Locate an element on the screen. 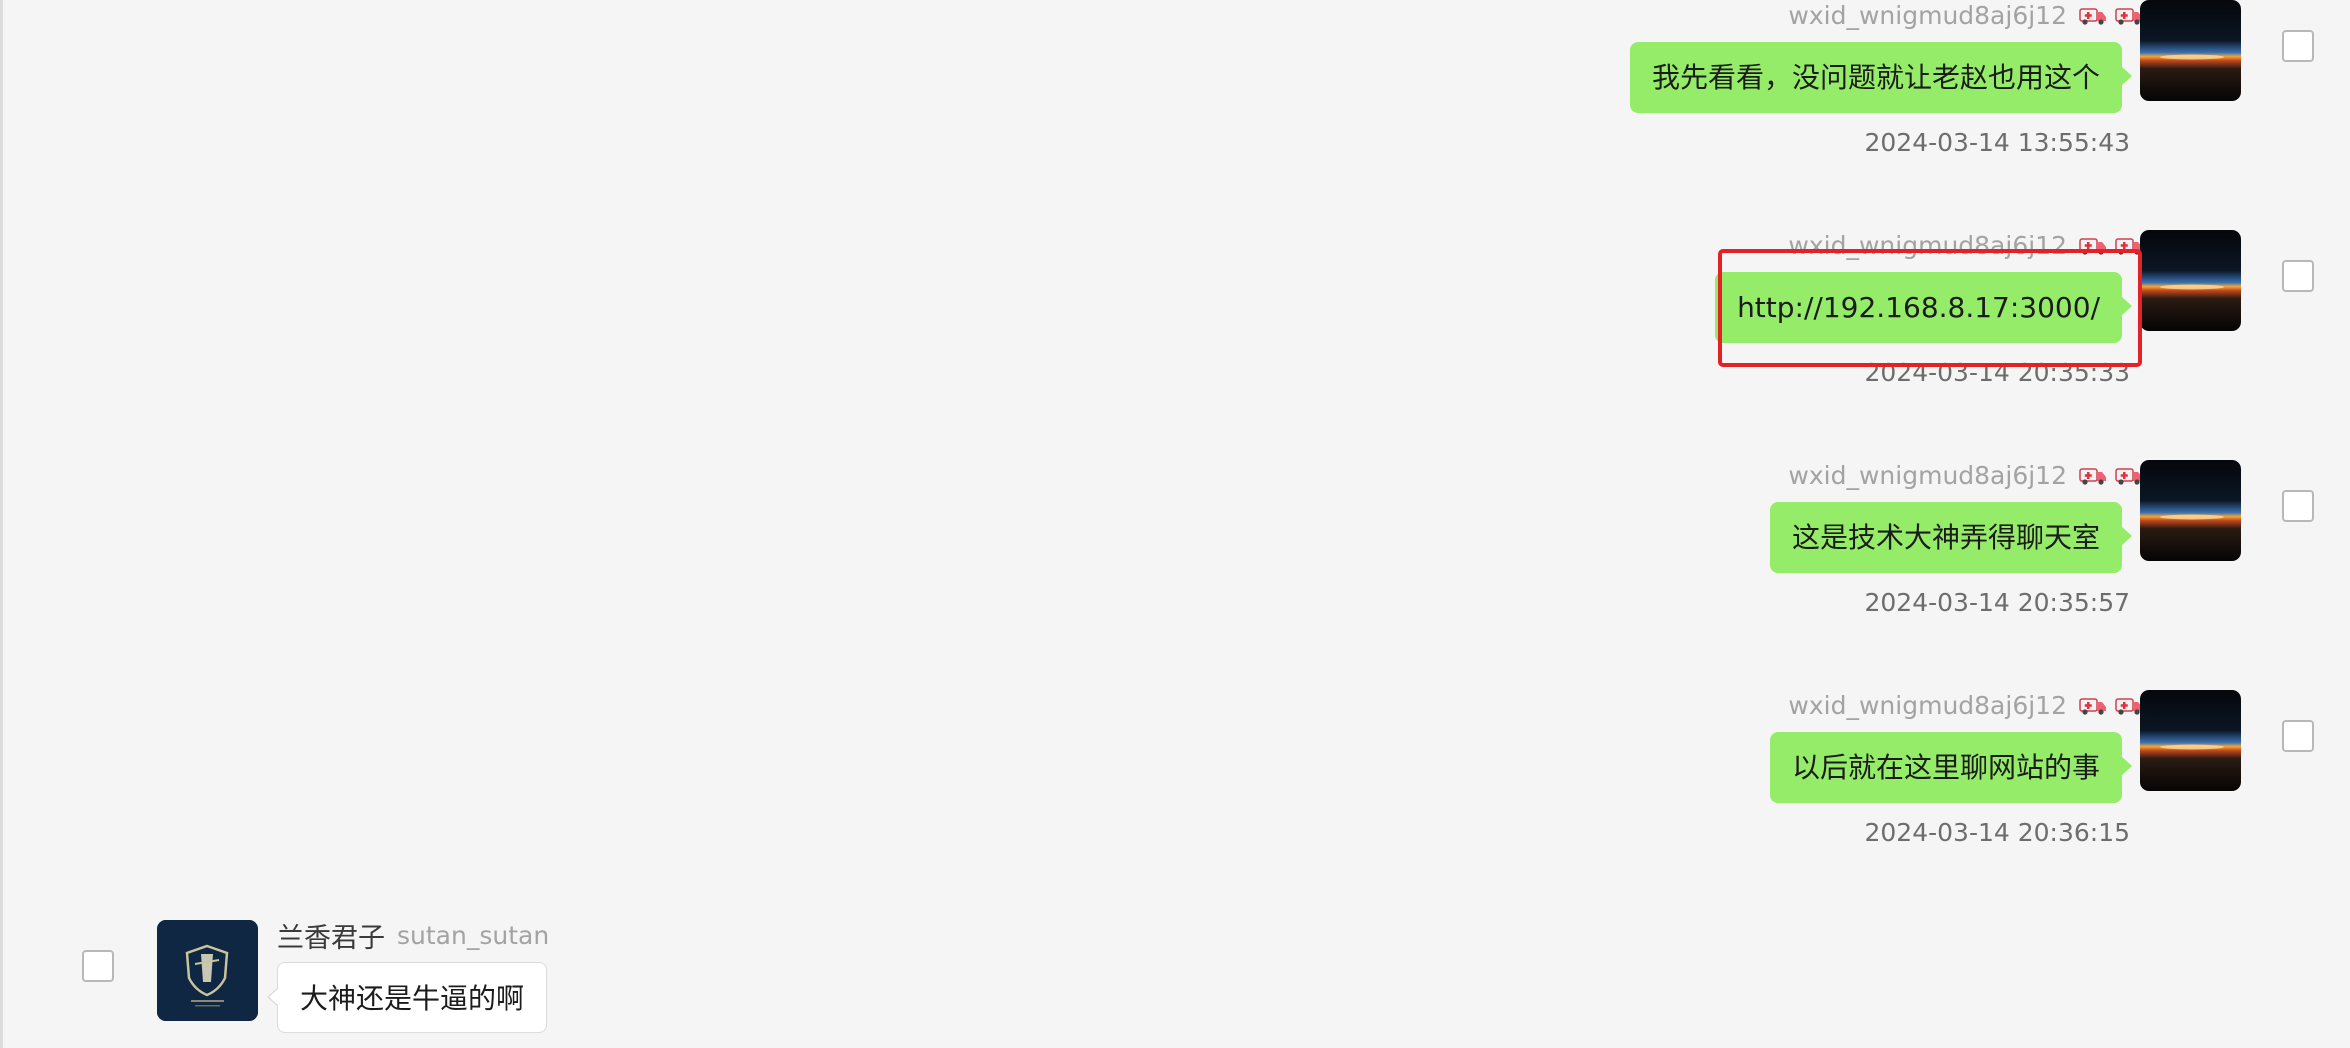 The image size is (2350, 1048). message-bubble: 大神还是牛逼的啊 is located at coordinates (407, 997).